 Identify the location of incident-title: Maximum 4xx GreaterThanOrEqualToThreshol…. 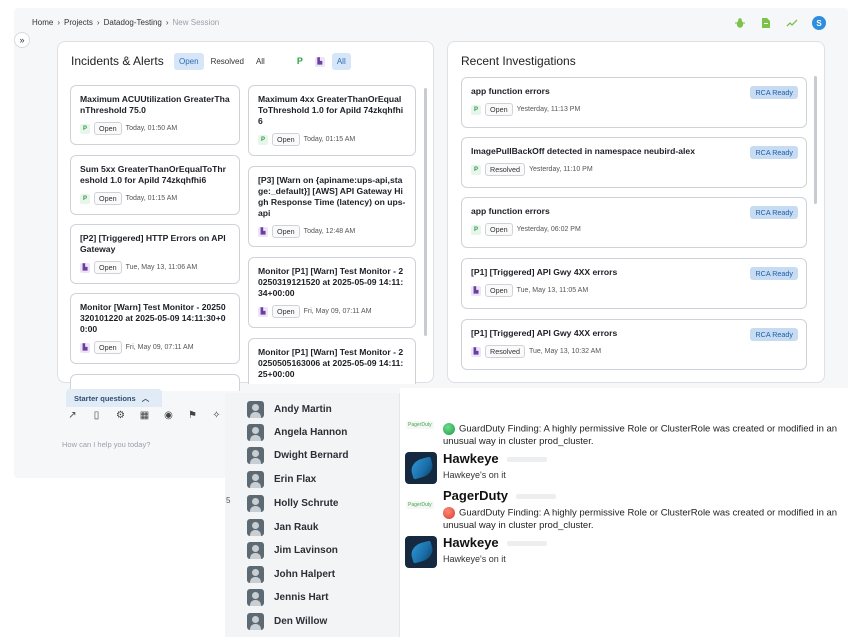
(331, 110).